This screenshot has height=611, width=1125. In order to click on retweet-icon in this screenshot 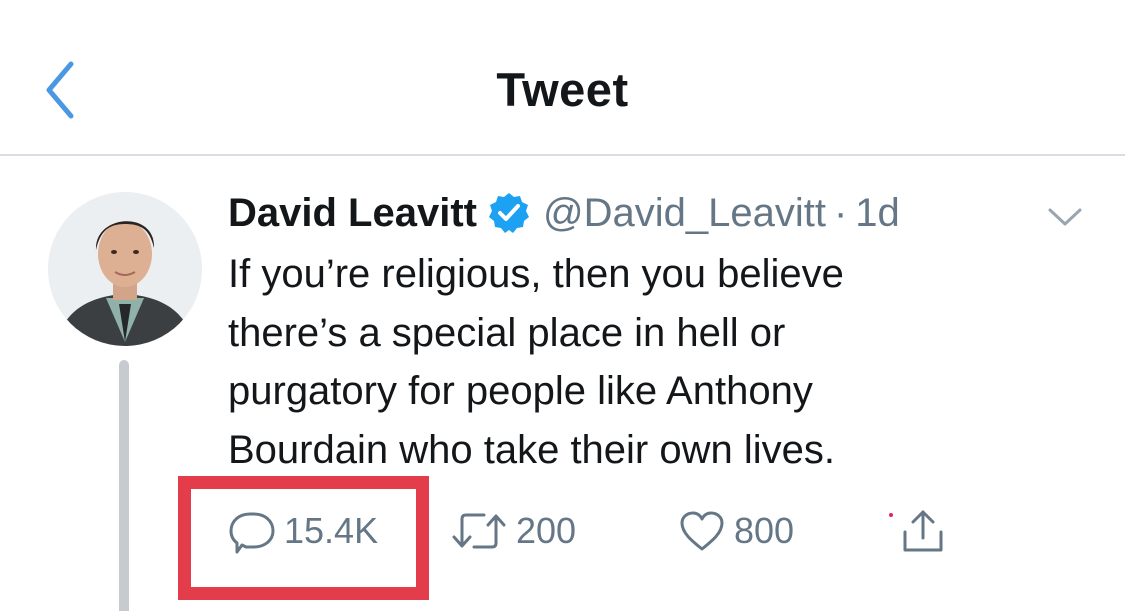, I will do `click(479, 531)`.